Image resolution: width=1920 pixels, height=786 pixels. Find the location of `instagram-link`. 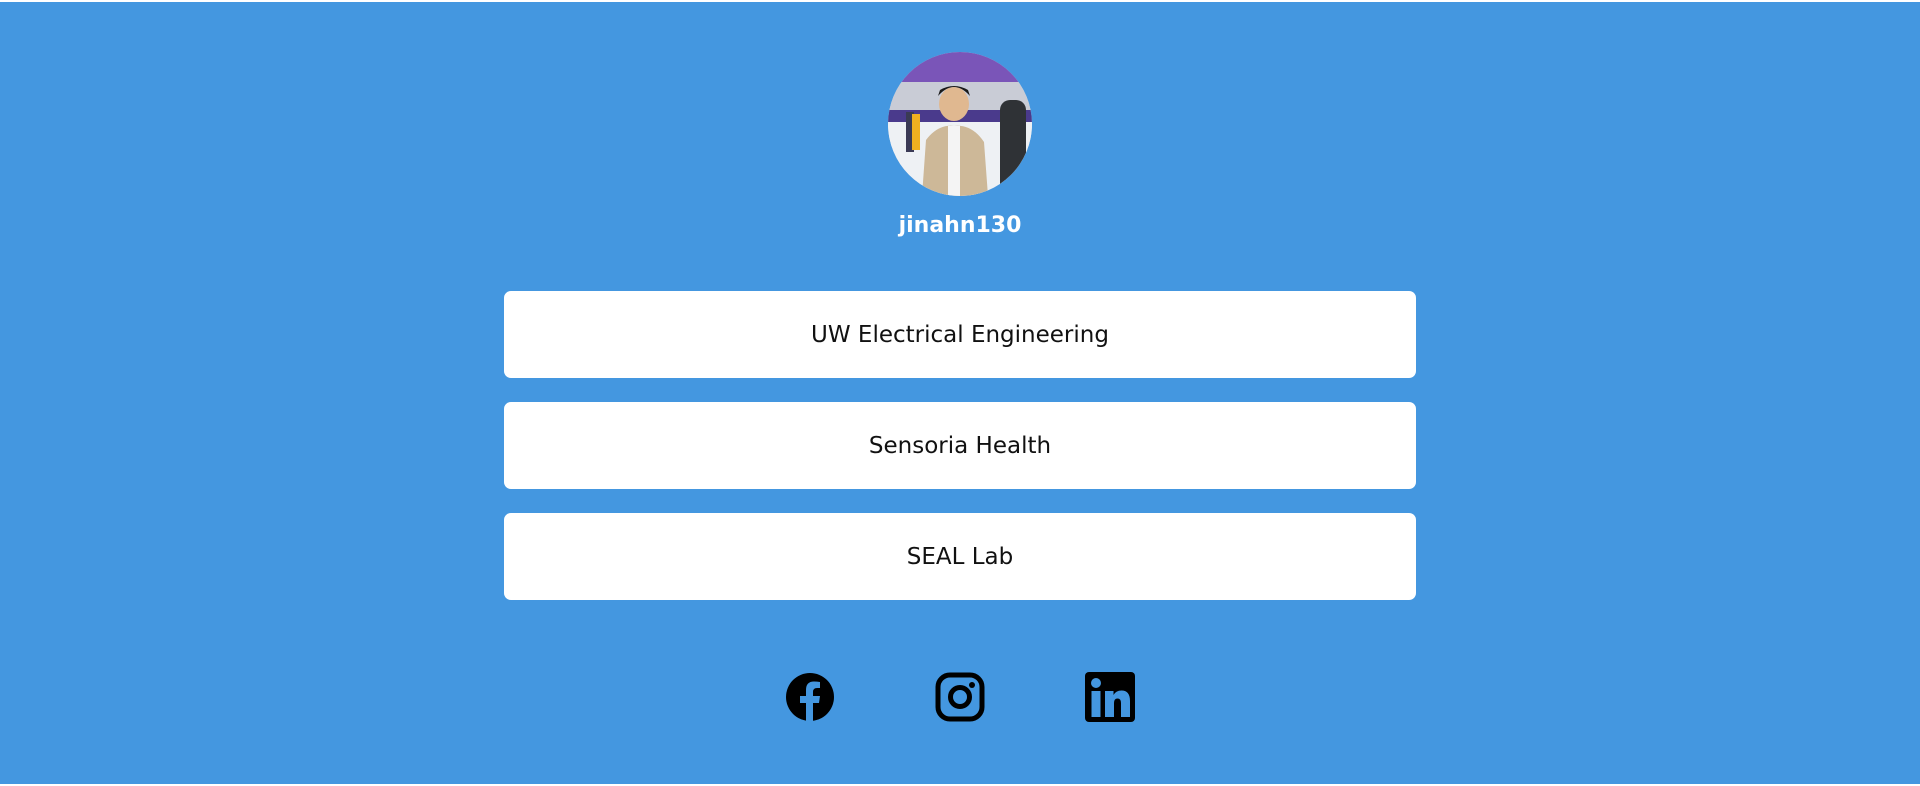

instagram-link is located at coordinates (960, 697).